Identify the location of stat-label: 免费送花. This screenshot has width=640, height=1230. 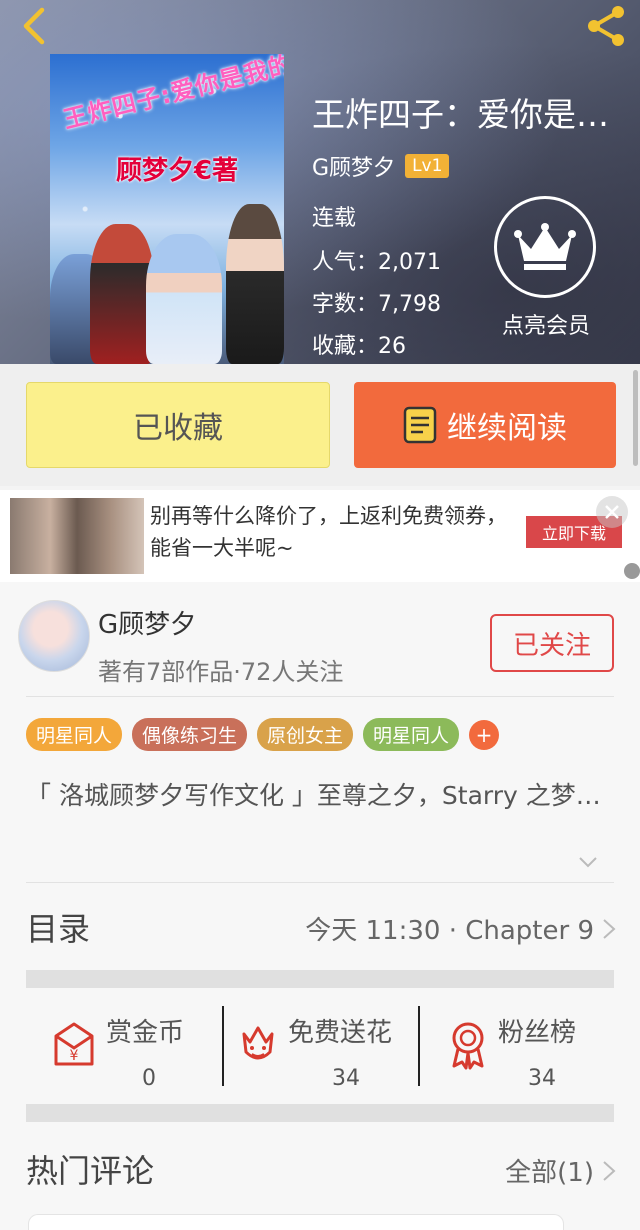
(340, 1033).